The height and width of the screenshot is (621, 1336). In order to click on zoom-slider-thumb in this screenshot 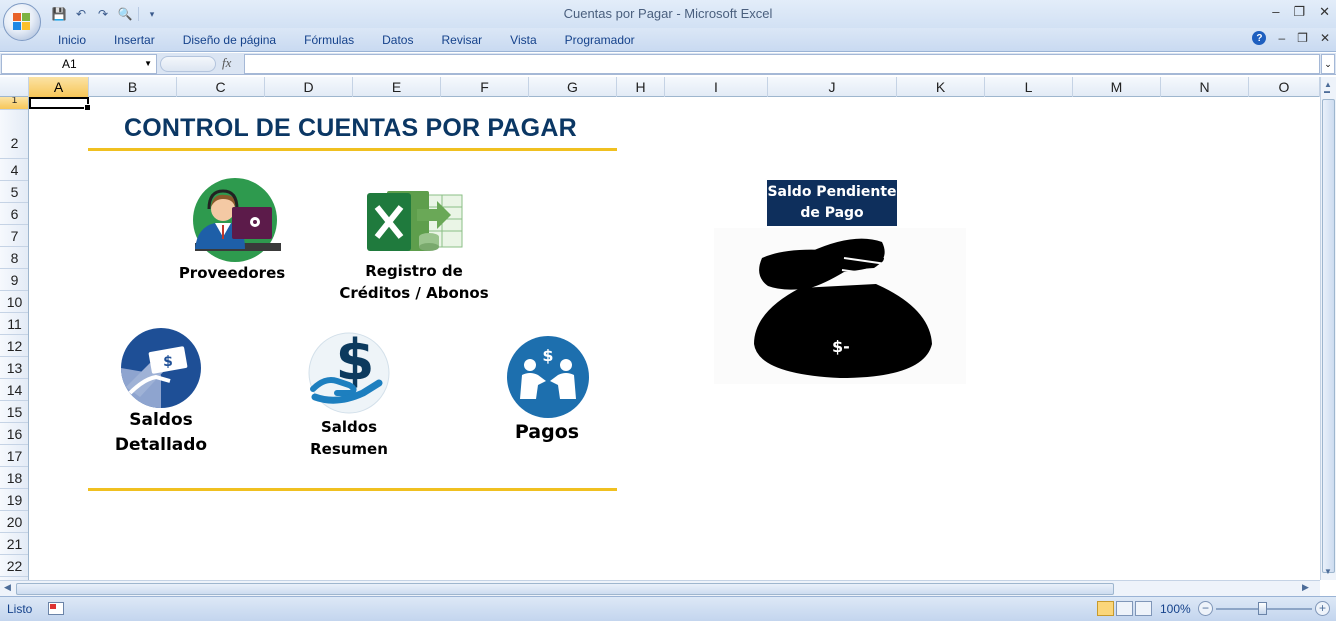, I will do `click(1262, 608)`.